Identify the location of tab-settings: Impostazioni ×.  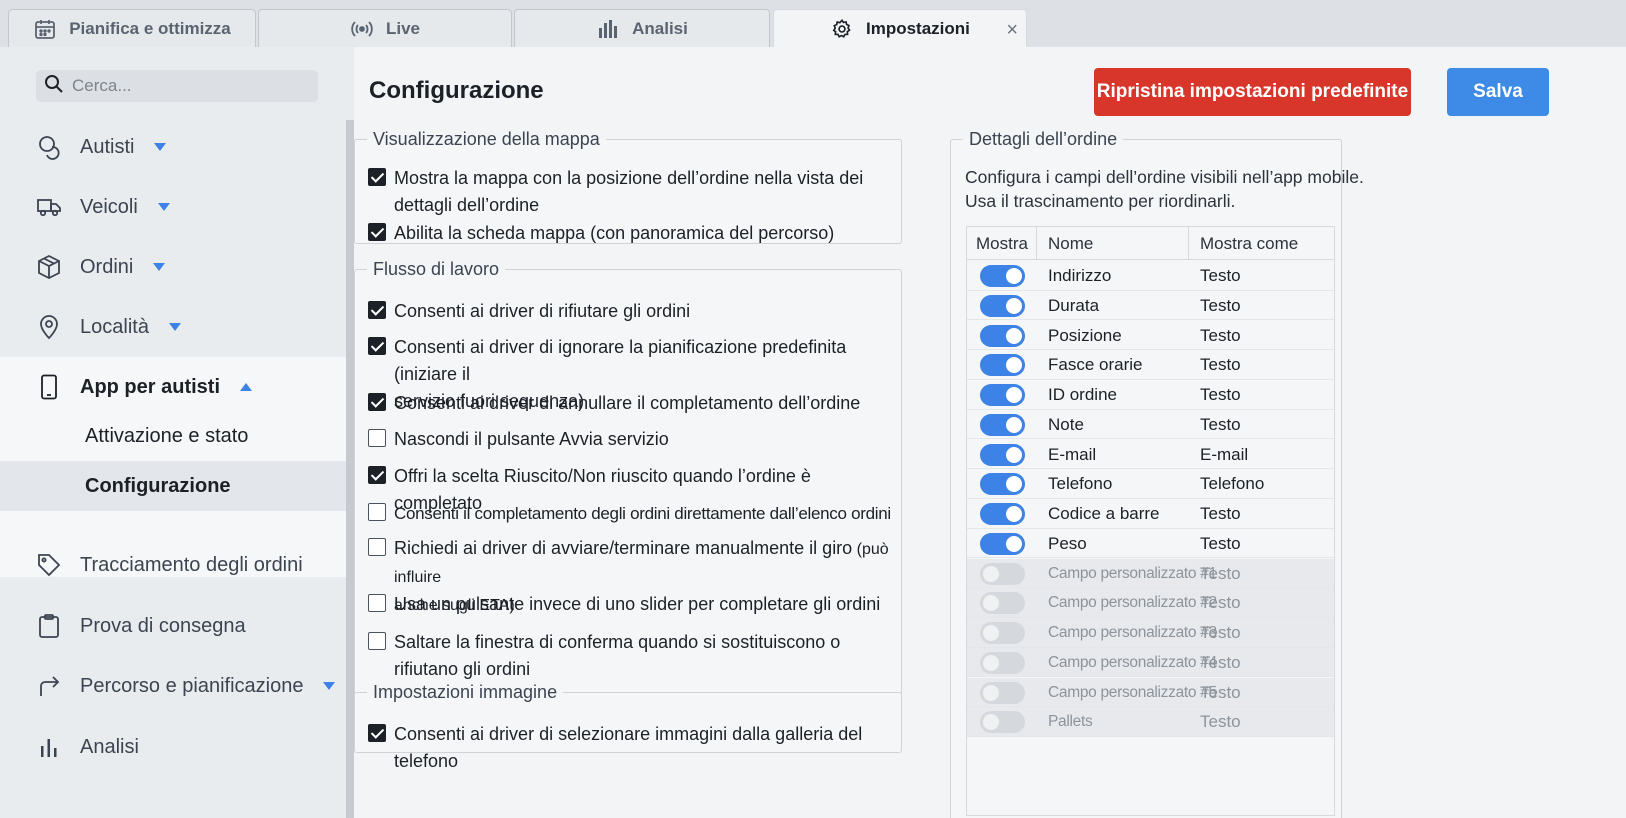
(900, 28).